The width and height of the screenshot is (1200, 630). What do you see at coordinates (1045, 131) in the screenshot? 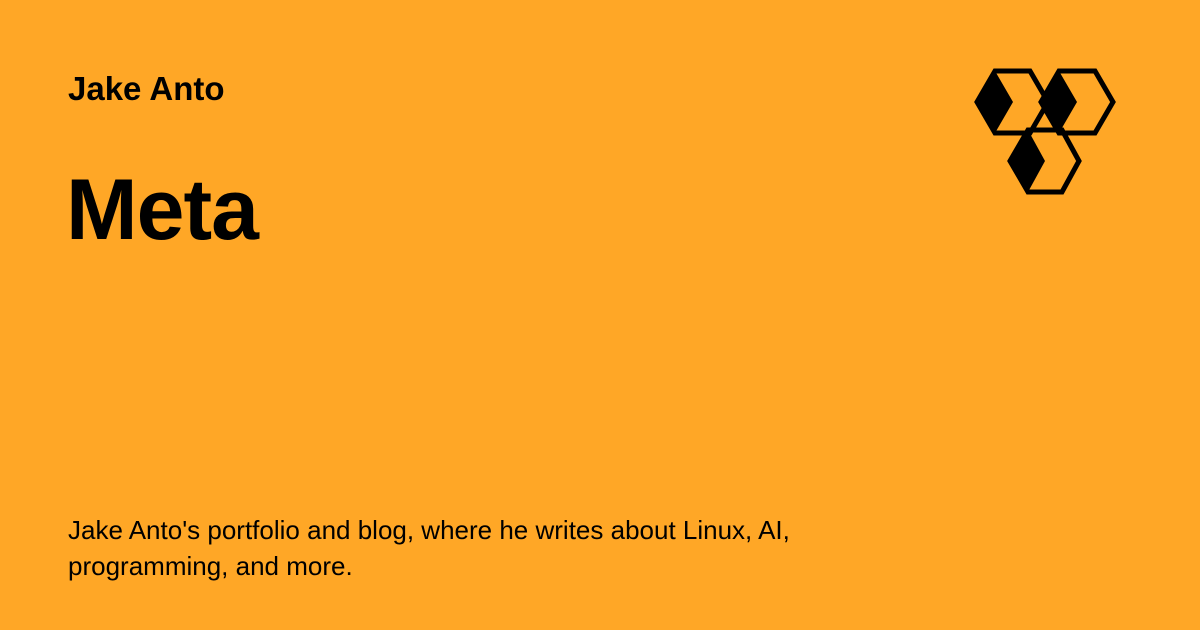
I see `hexagon-cluster-logo-icon` at bounding box center [1045, 131].